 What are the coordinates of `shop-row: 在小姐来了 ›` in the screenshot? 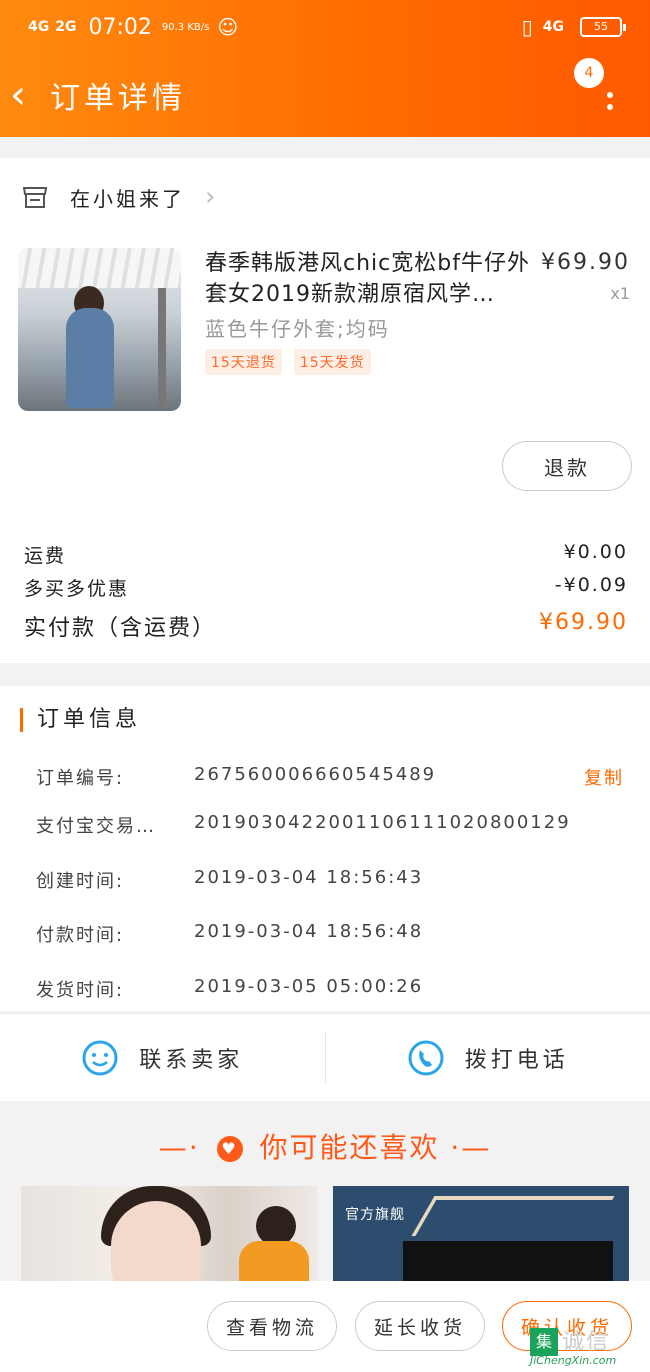 It's located at (326, 197).